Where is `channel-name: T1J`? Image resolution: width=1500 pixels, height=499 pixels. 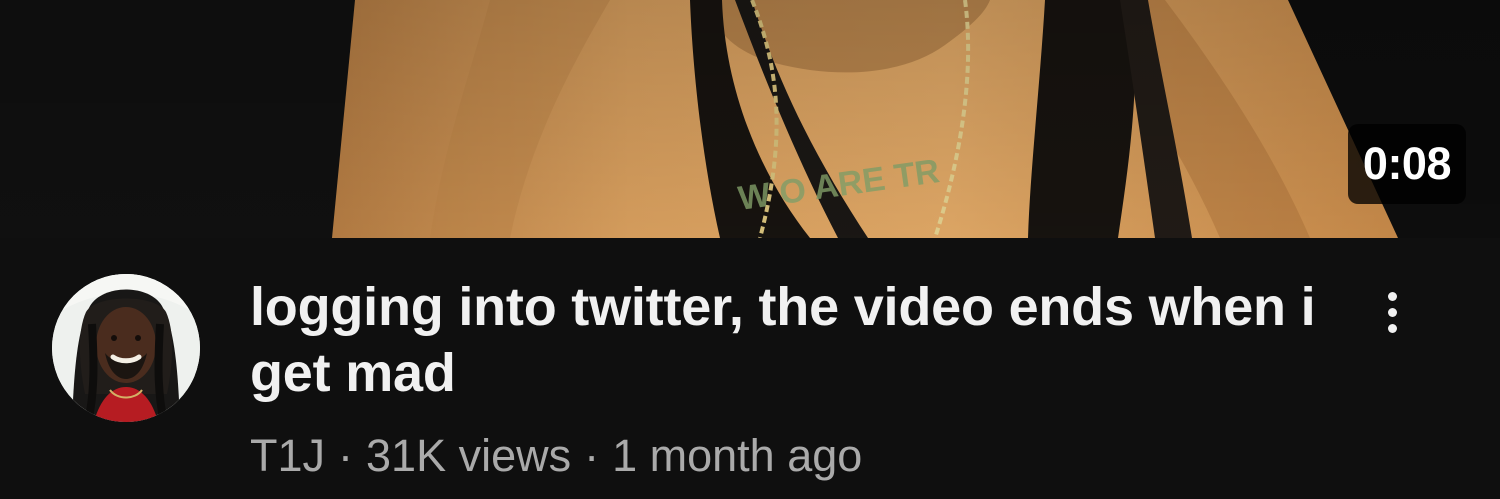
channel-name: T1J is located at coordinates (287, 455).